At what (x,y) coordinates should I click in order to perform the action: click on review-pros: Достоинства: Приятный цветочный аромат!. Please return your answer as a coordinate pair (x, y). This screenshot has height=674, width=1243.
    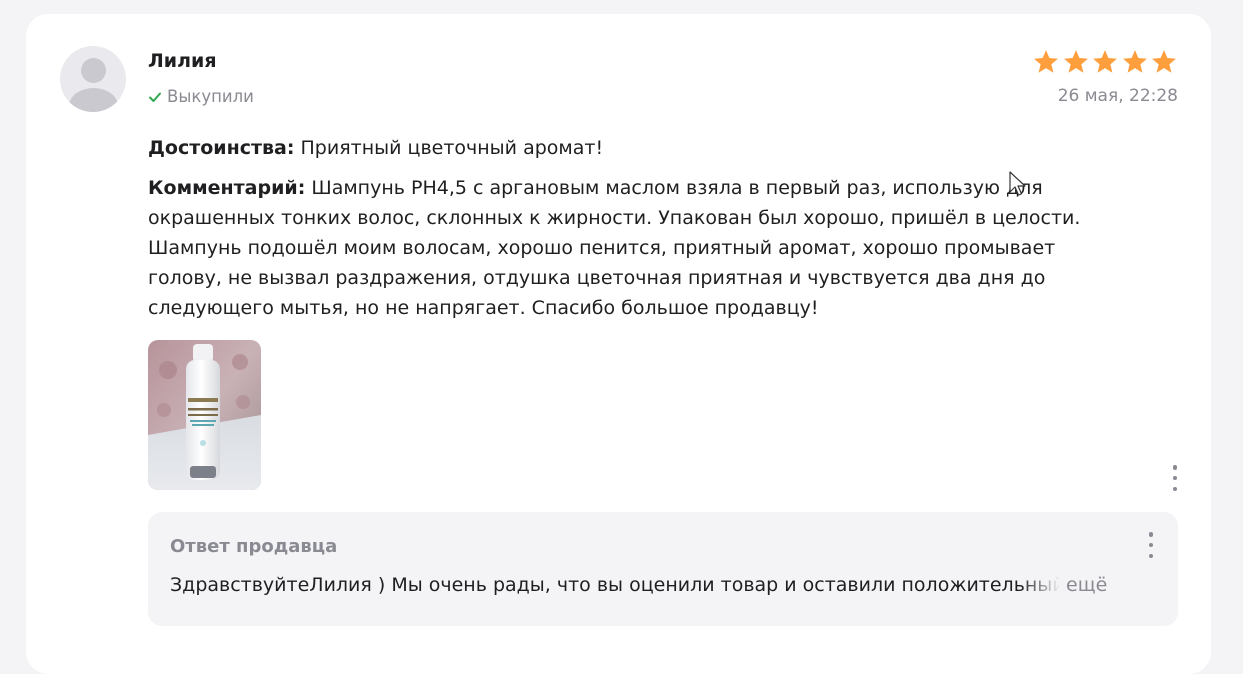
    Looking at the image, I should click on (638, 148).